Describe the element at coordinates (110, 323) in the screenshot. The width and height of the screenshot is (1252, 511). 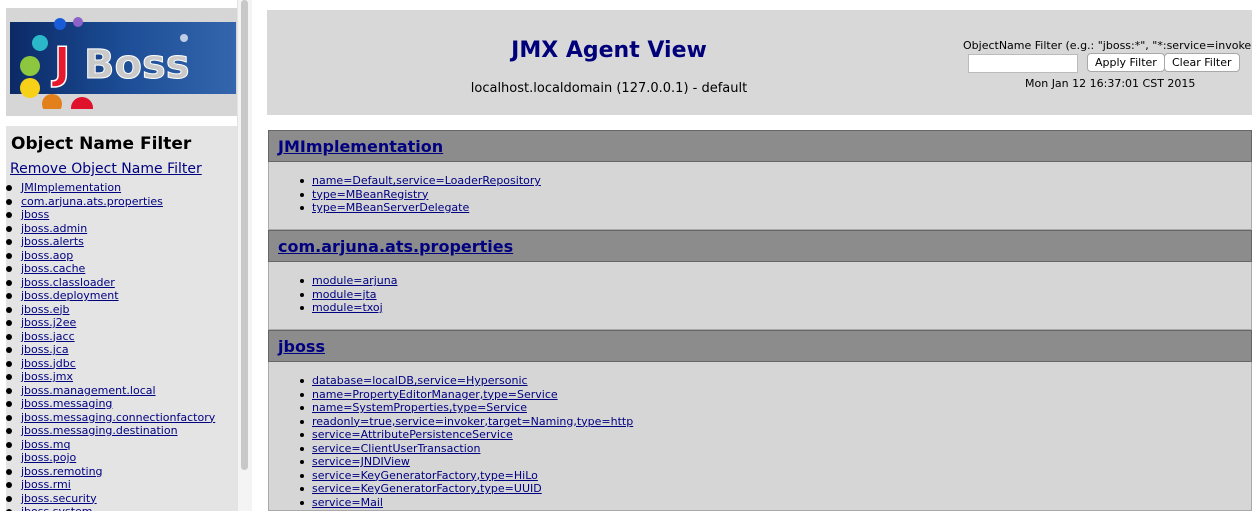
I see `domain-list-item: jboss.j2ee` at that location.